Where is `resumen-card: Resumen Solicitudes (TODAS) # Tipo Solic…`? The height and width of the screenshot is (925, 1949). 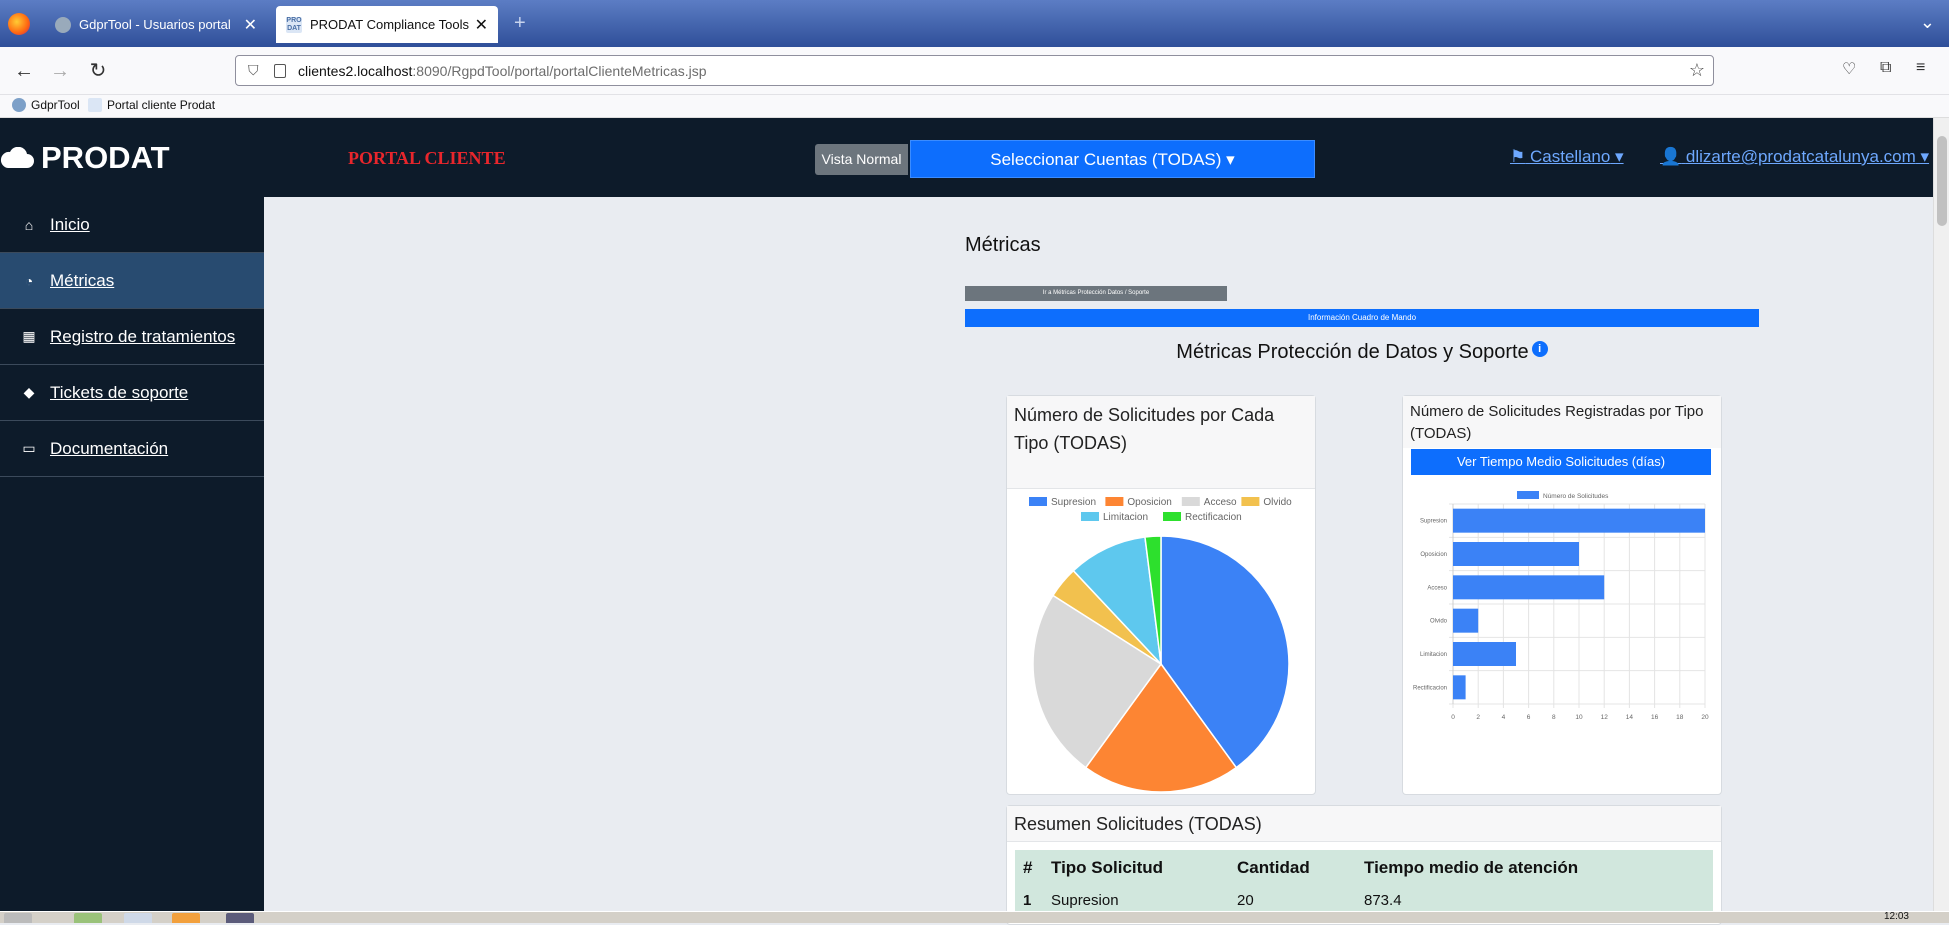 resumen-card: Resumen Solicitudes (TODAS) # Tipo Solic… is located at coordinates (1364, 865).